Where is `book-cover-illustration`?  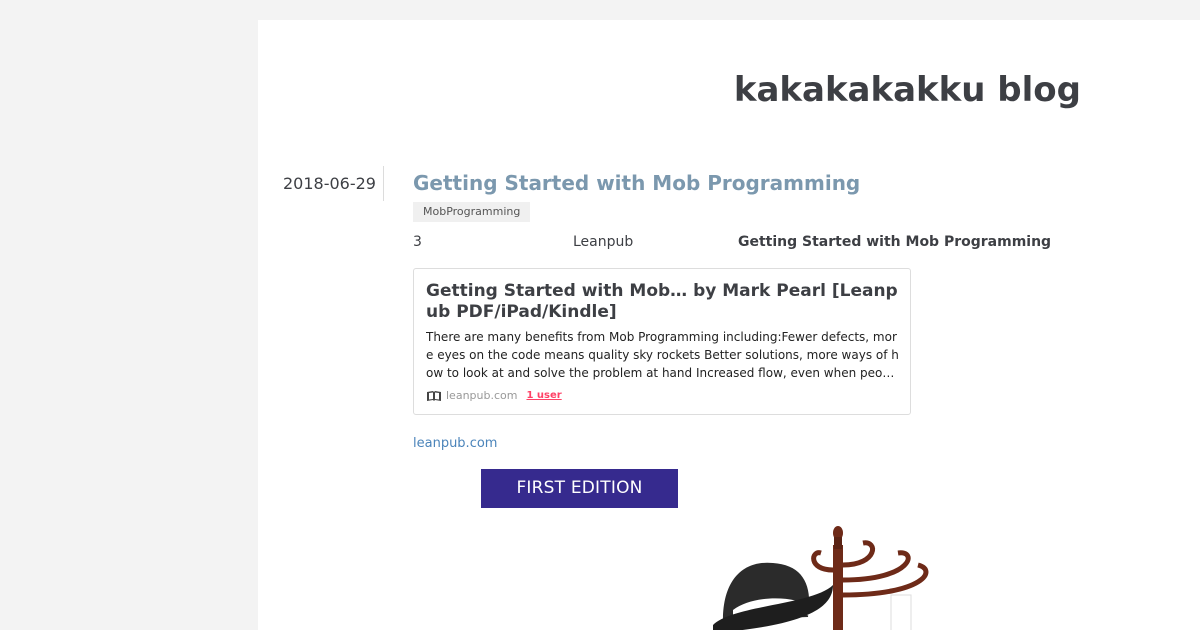 book-cover-illustration is located at coordinates (843, 577).